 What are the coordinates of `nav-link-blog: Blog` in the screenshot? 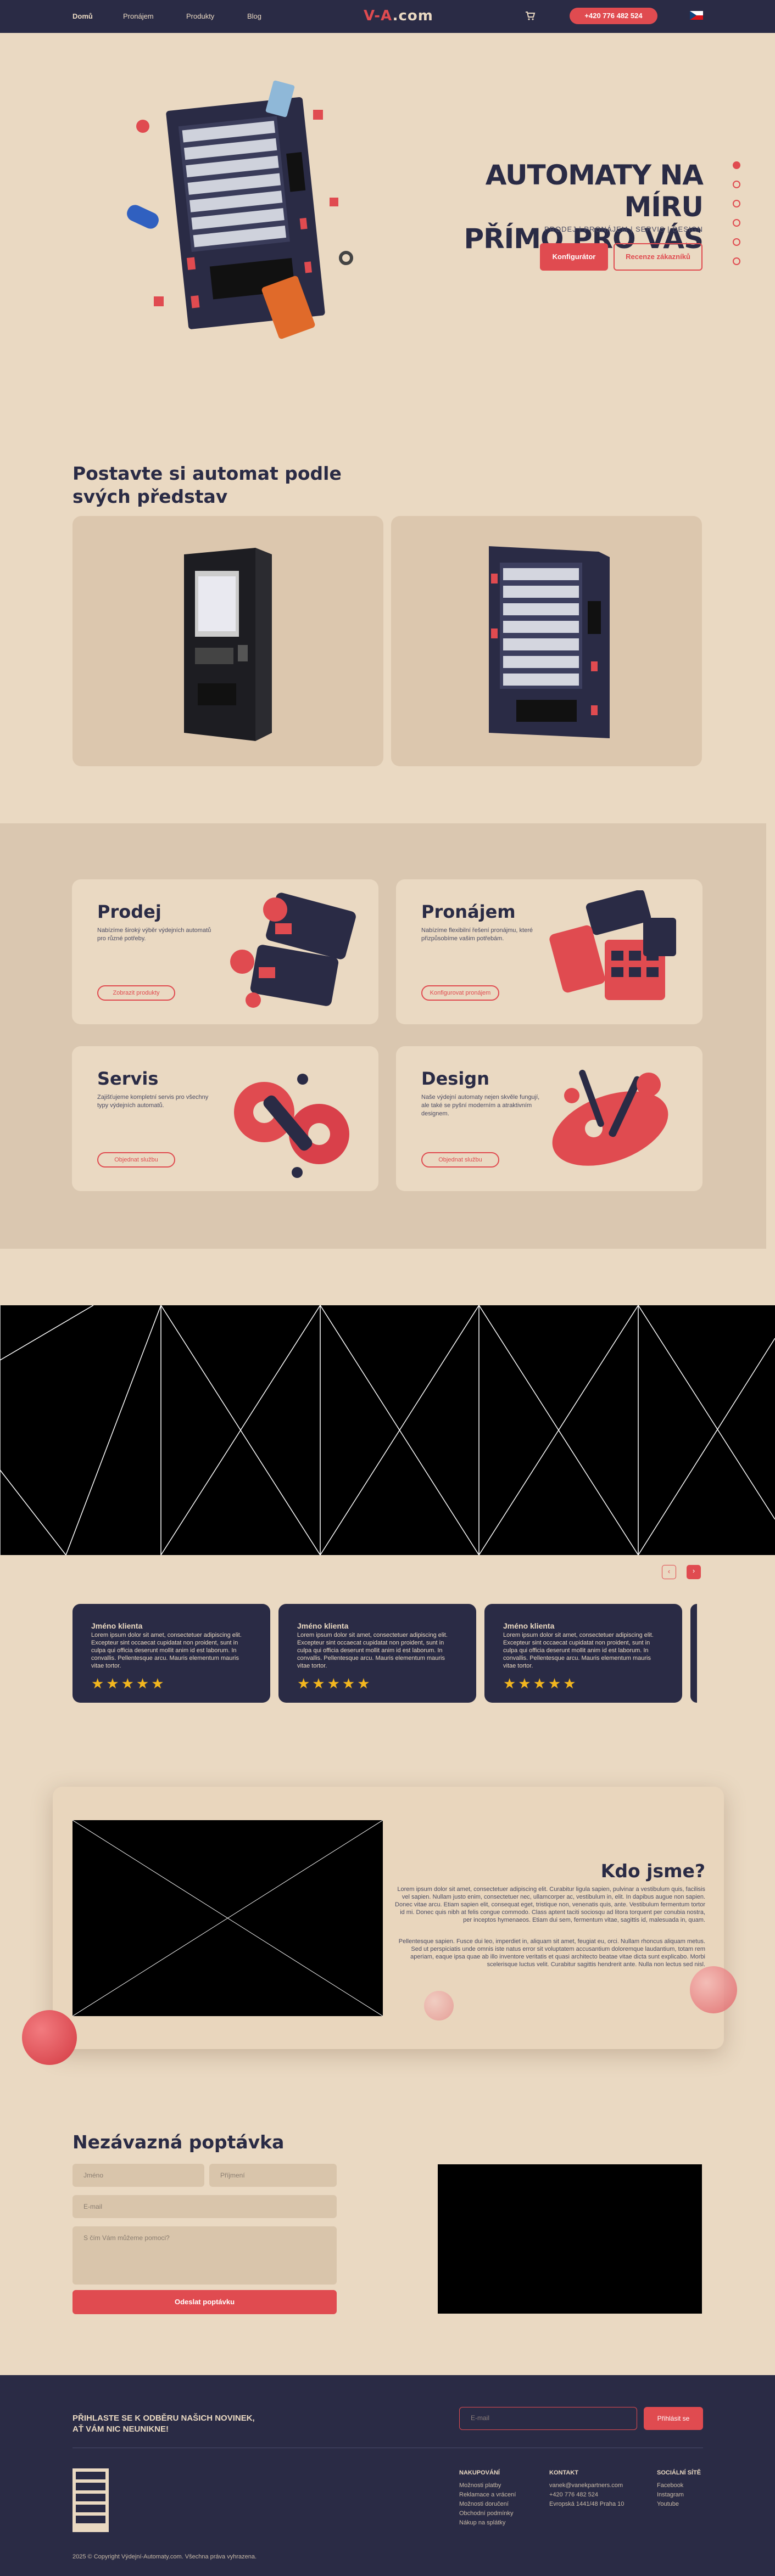 It's located at (254, 16).